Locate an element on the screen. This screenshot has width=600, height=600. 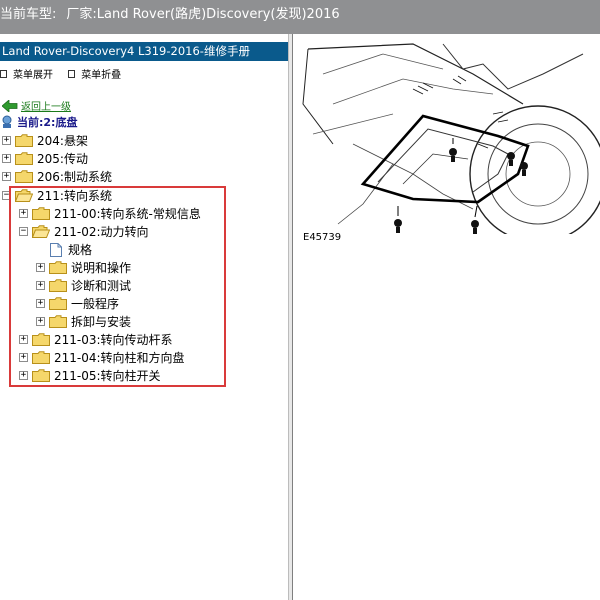
back-row: 返回上一级 is located at coordinates (36, 105).